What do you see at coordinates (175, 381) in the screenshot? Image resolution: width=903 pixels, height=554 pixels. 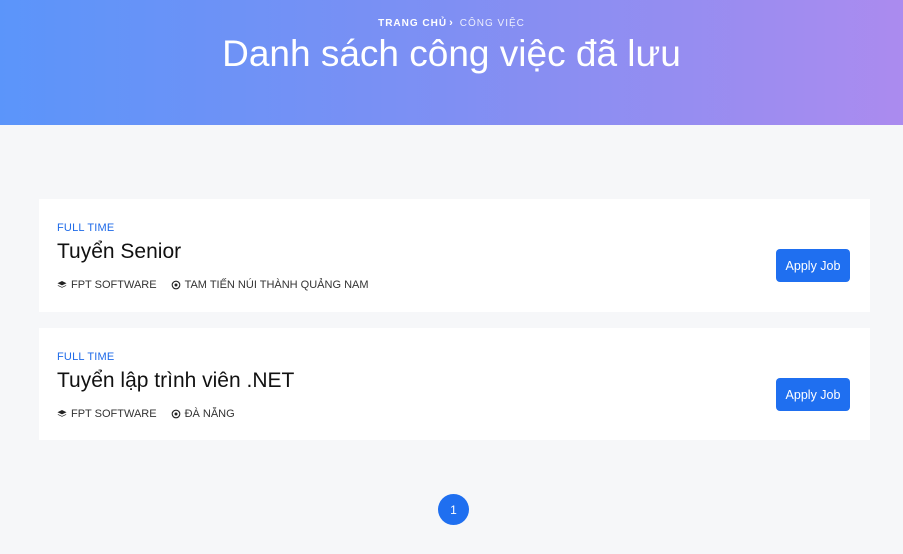 I see `job-title-link: Tuyển lập trình viên .NET` at bounding box center [175, 381].